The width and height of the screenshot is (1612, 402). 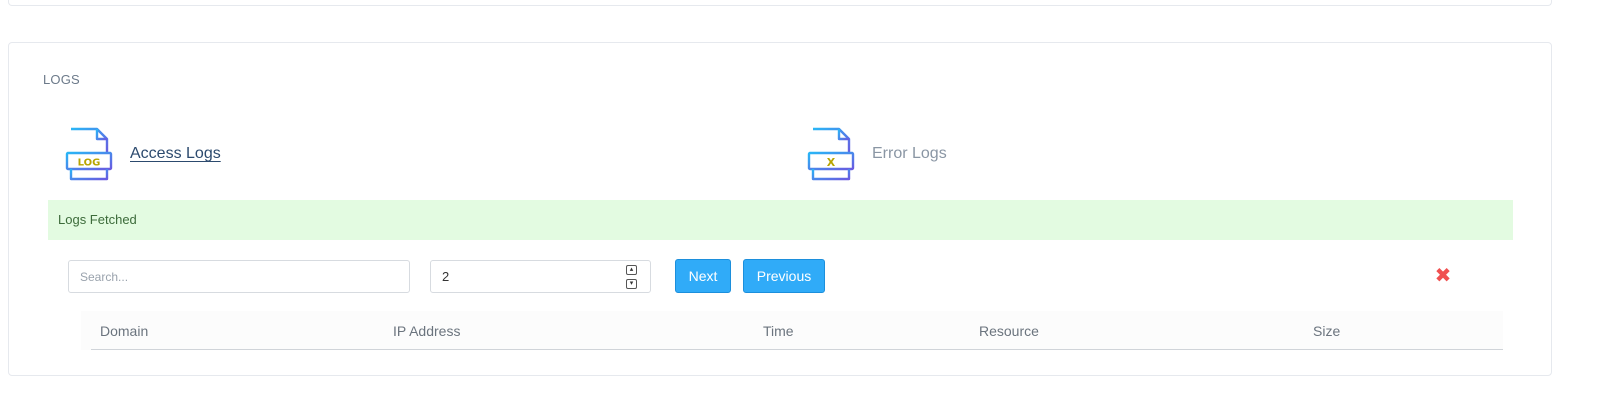 What do you see at coordinates (89, 163) in the screenshot?
I see `svg-text: LOG` at bounding box center [89, 163].